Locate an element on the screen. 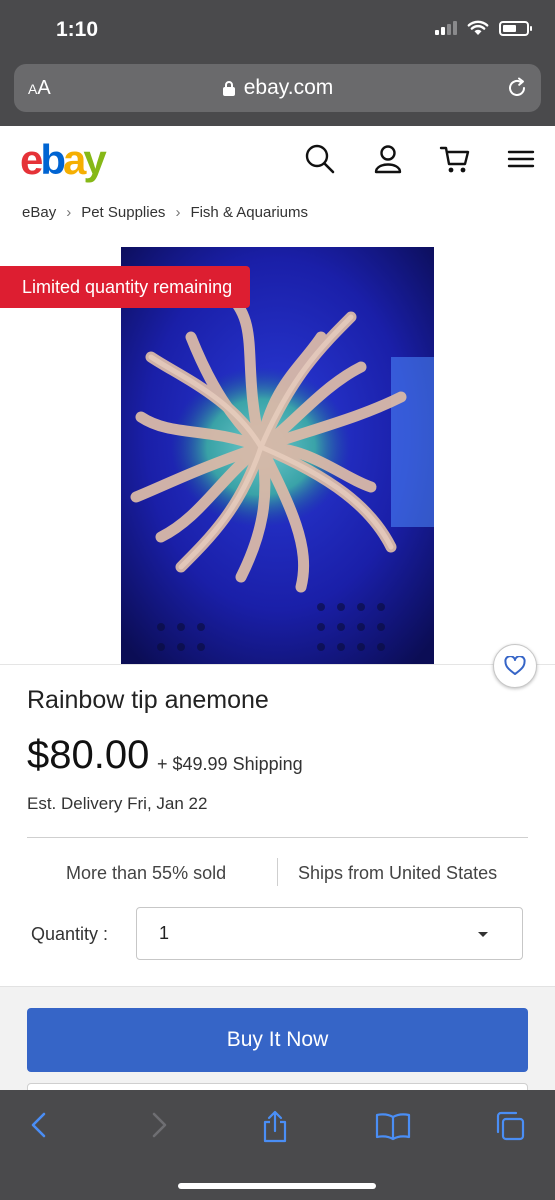  status-icons is located at coordinates (483, 28).